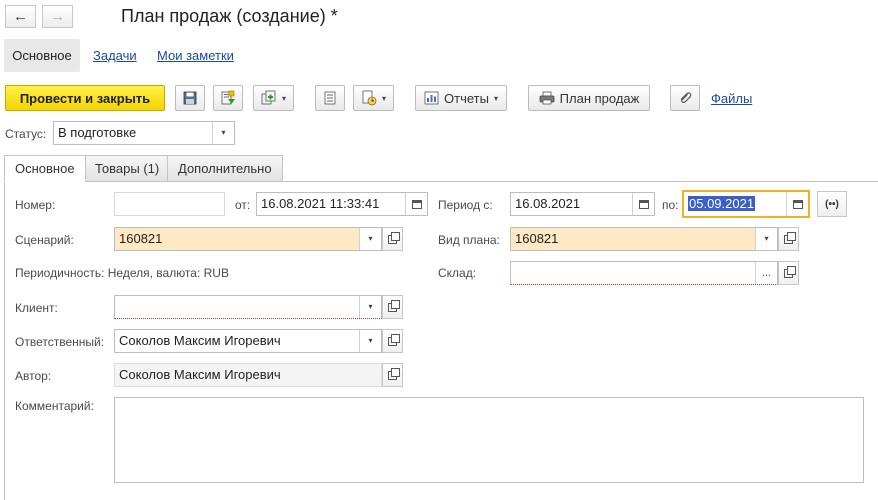 This screenshot has height=500, width=878. Describe the element at coordinates (537, 238) in the screenshot. I see `plan-type-value: 160821` at that location.